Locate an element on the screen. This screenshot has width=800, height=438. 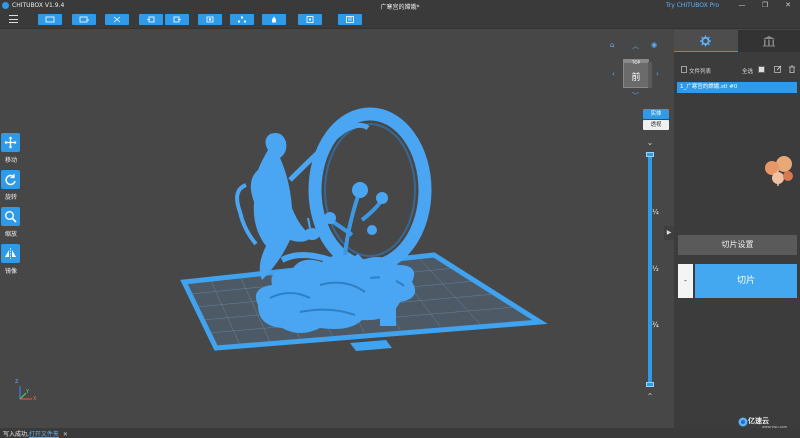
hamburger-menu-icon is located at coordinates (13, 19).